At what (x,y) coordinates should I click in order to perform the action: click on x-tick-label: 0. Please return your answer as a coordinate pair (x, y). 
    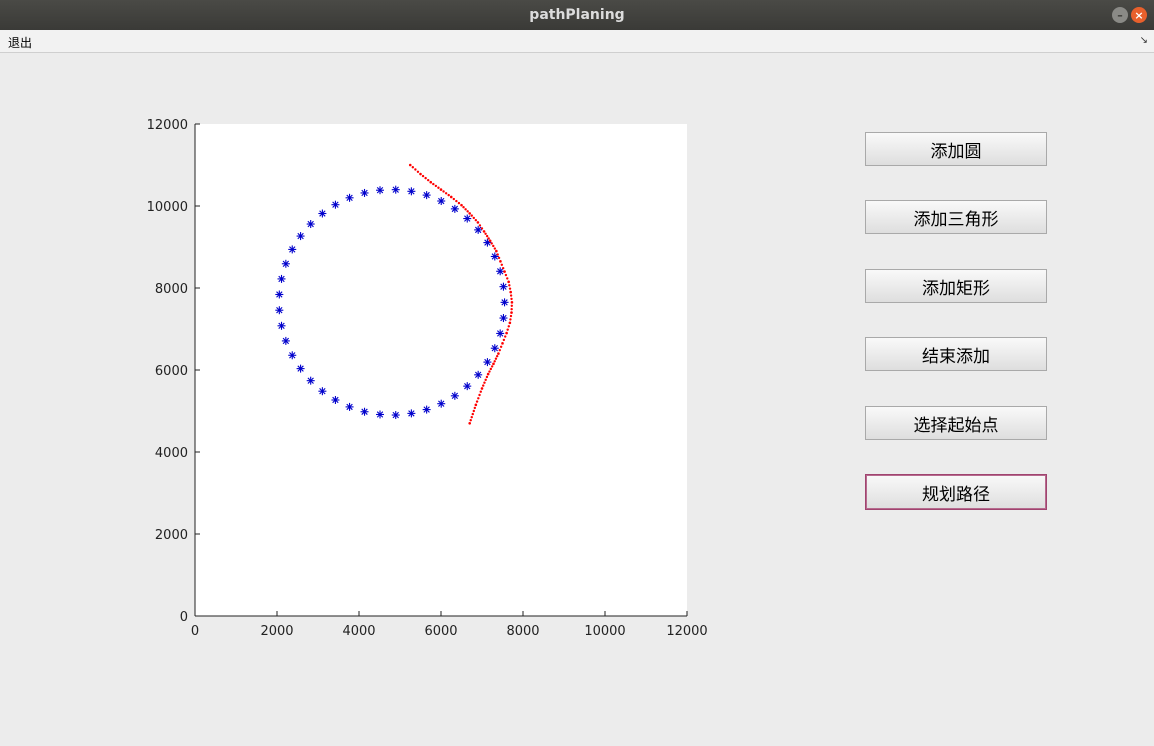
    Looking at the image, I should click on (195, 631).